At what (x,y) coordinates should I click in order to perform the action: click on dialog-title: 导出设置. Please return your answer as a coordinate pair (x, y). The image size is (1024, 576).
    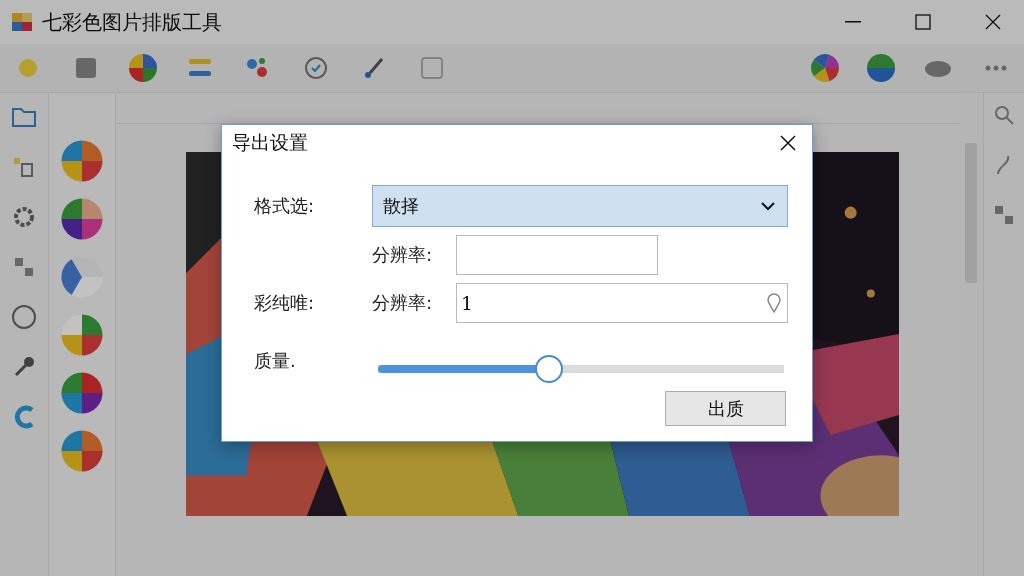
    Looking at the image, I should click on (270, 142).